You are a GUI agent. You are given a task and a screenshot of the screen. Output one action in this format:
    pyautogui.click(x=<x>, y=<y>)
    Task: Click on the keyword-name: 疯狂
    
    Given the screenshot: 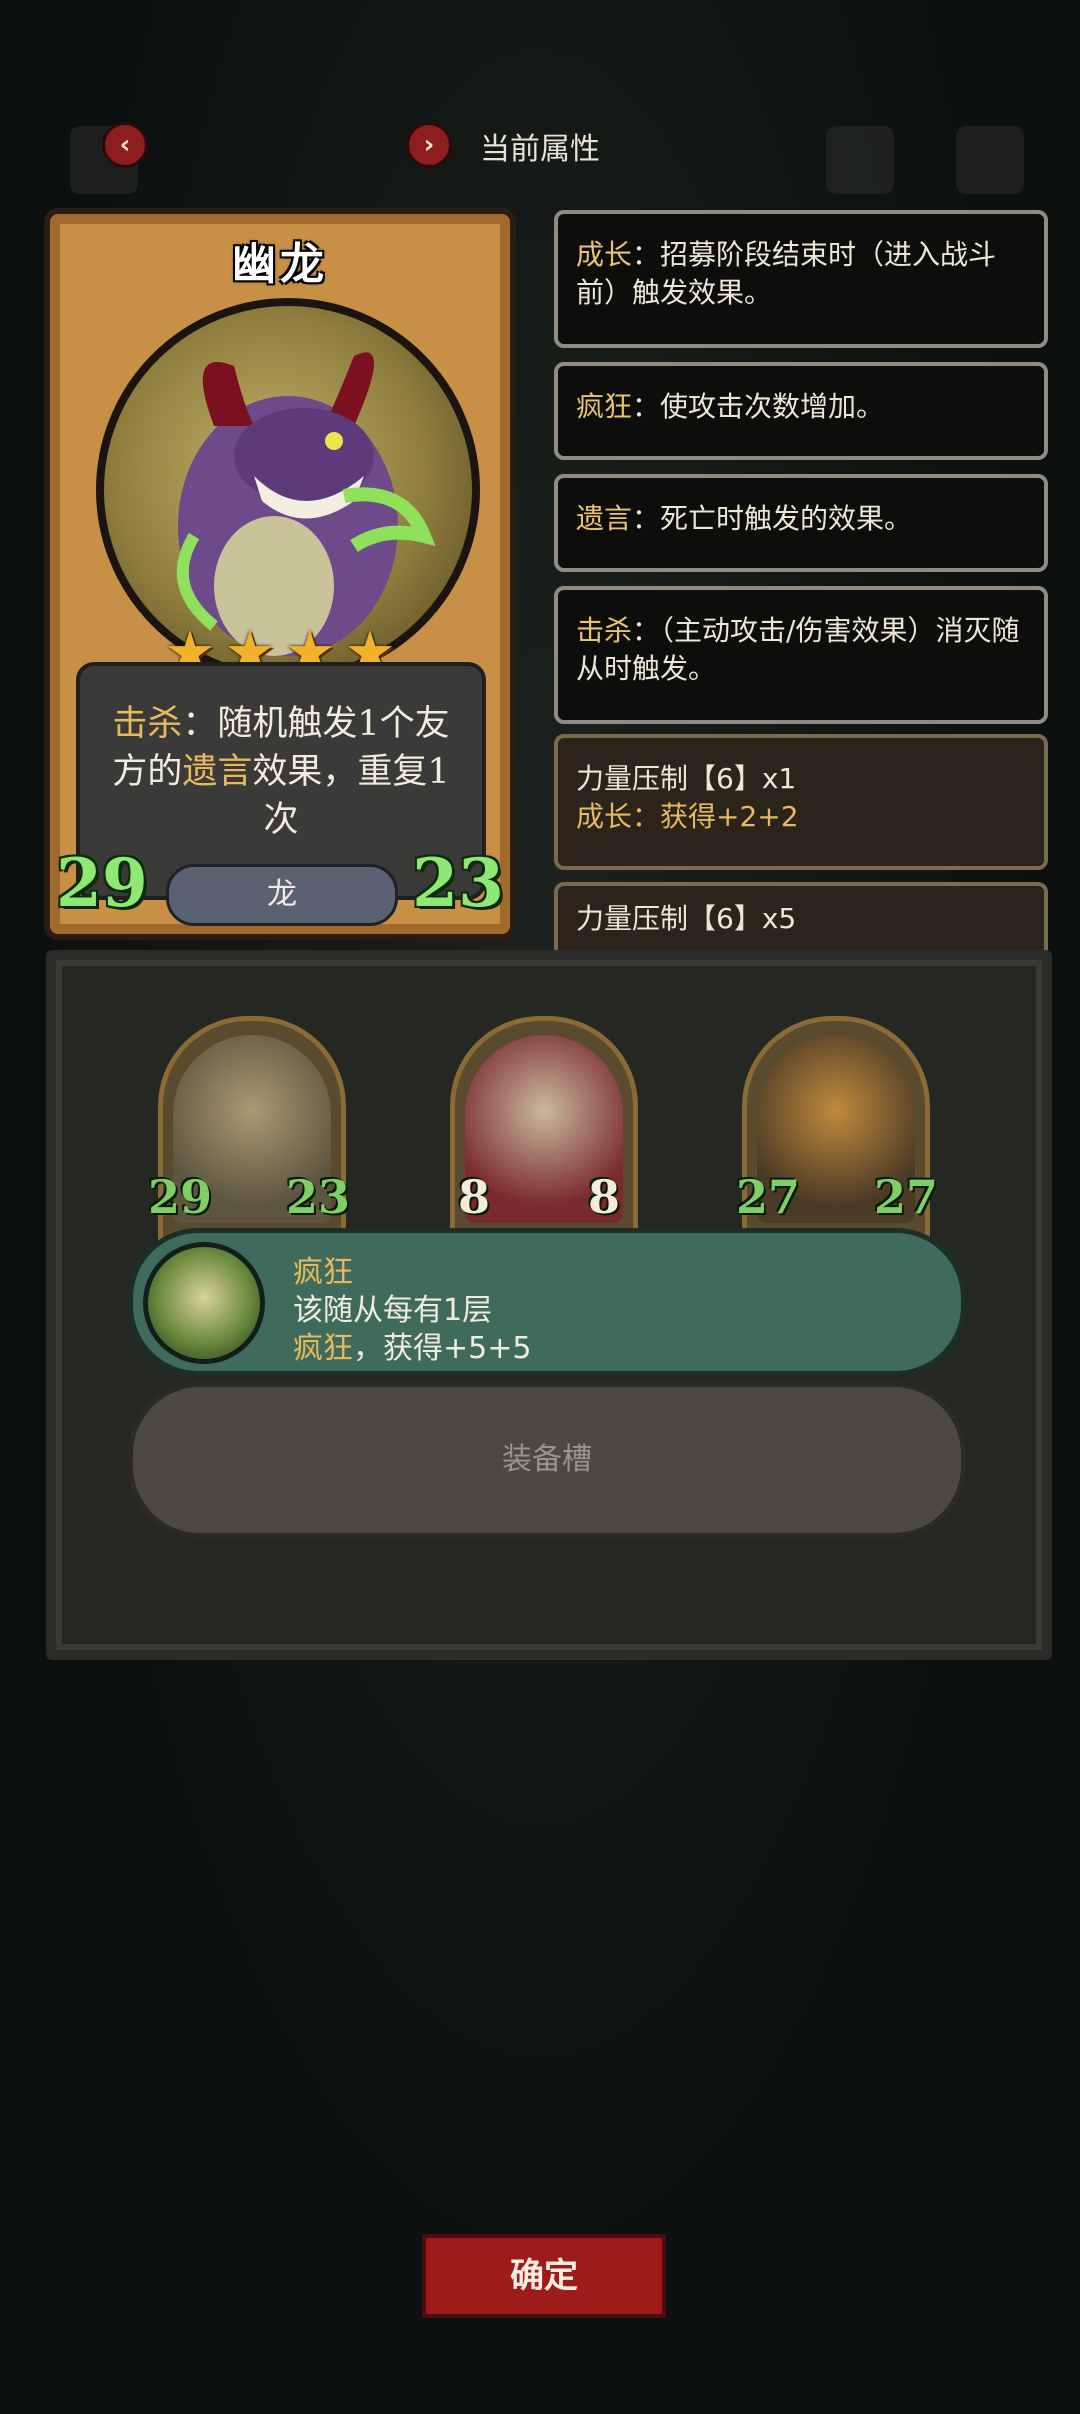 What is the action you would take?
    pyautogui.click(x=604, y=406)
    